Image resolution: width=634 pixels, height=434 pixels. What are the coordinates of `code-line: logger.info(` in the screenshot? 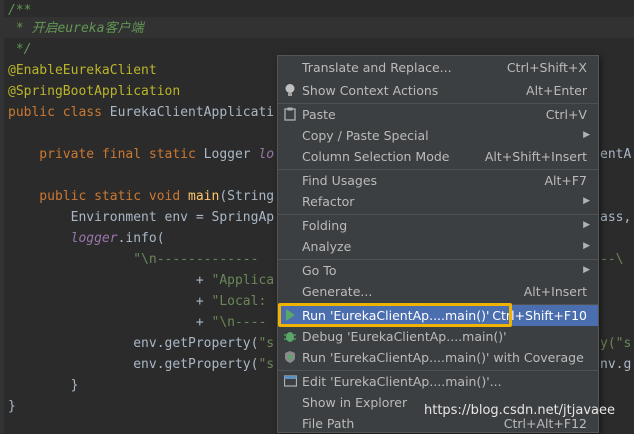 It's located at (86, 238).